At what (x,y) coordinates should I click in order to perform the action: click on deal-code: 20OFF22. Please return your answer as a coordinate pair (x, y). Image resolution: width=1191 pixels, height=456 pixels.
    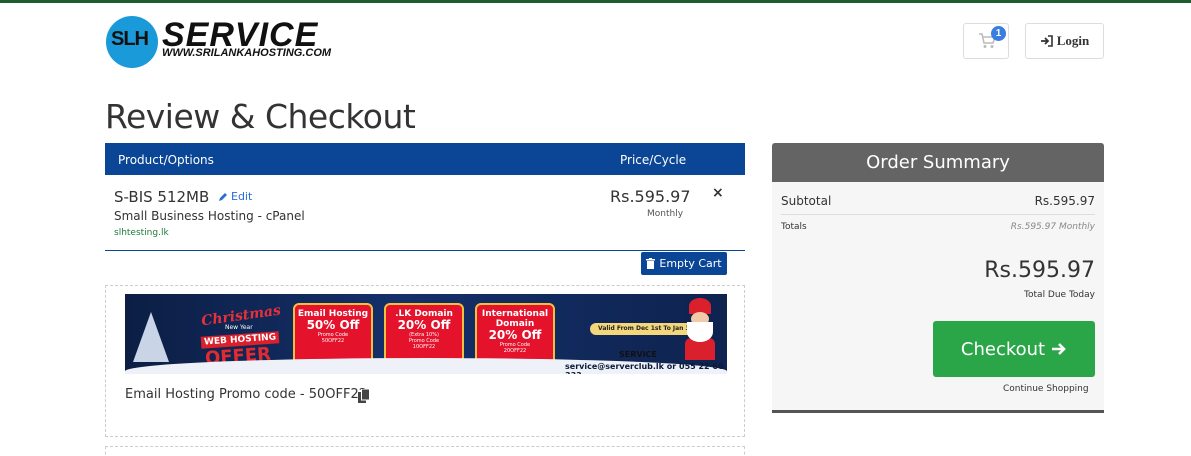
    Looking at the image, I should click on (515, 351).